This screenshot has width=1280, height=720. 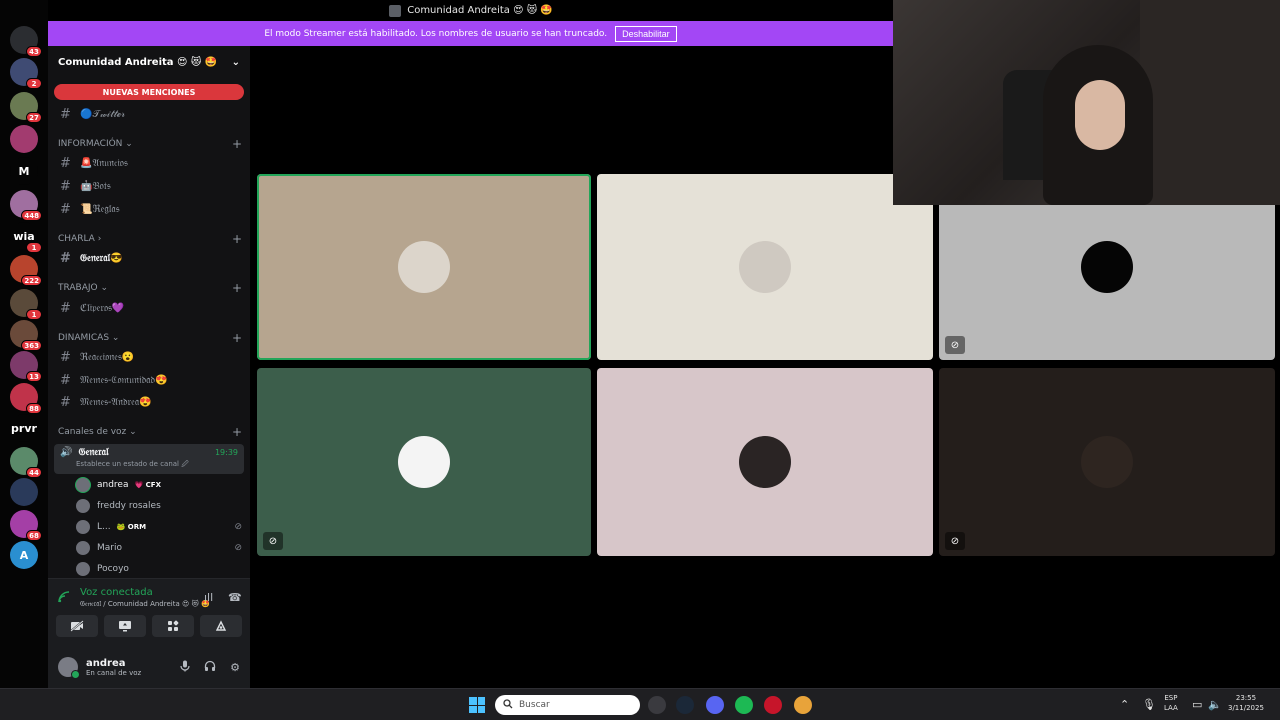 I want to click on mic-icon, so click(x=185, y=667).